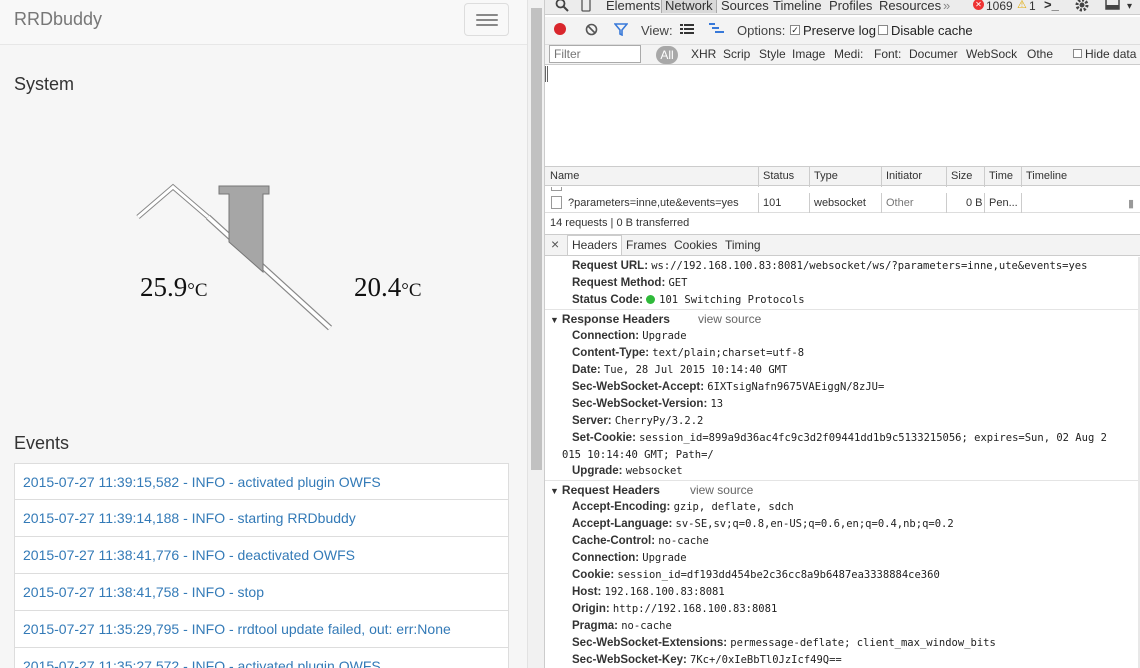 Image resolution: width=1140 pixels, height=668 pixels. Describe the element at coordinates (687, 29) in the screenshot. I see `large-rows-icon` at that location.